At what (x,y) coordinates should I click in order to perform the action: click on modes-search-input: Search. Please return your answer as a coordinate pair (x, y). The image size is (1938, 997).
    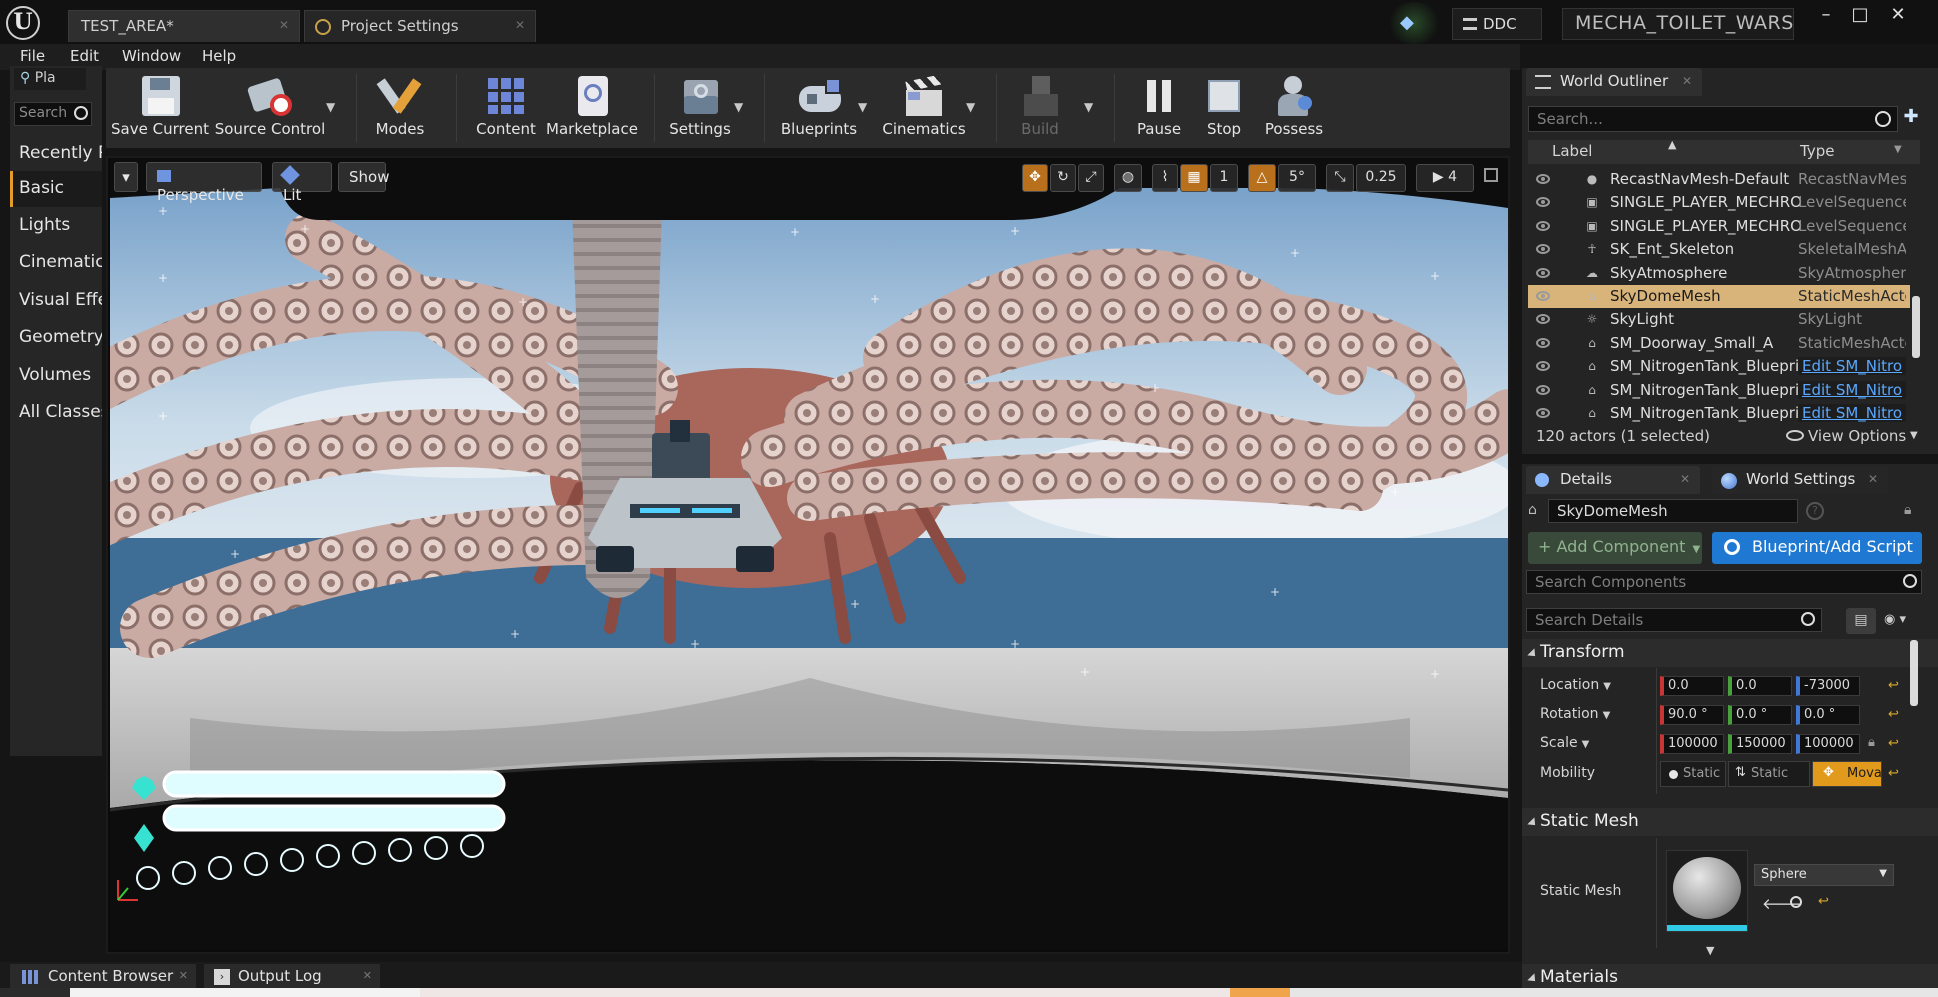
    Looking at the image, I should click on (53, 114).